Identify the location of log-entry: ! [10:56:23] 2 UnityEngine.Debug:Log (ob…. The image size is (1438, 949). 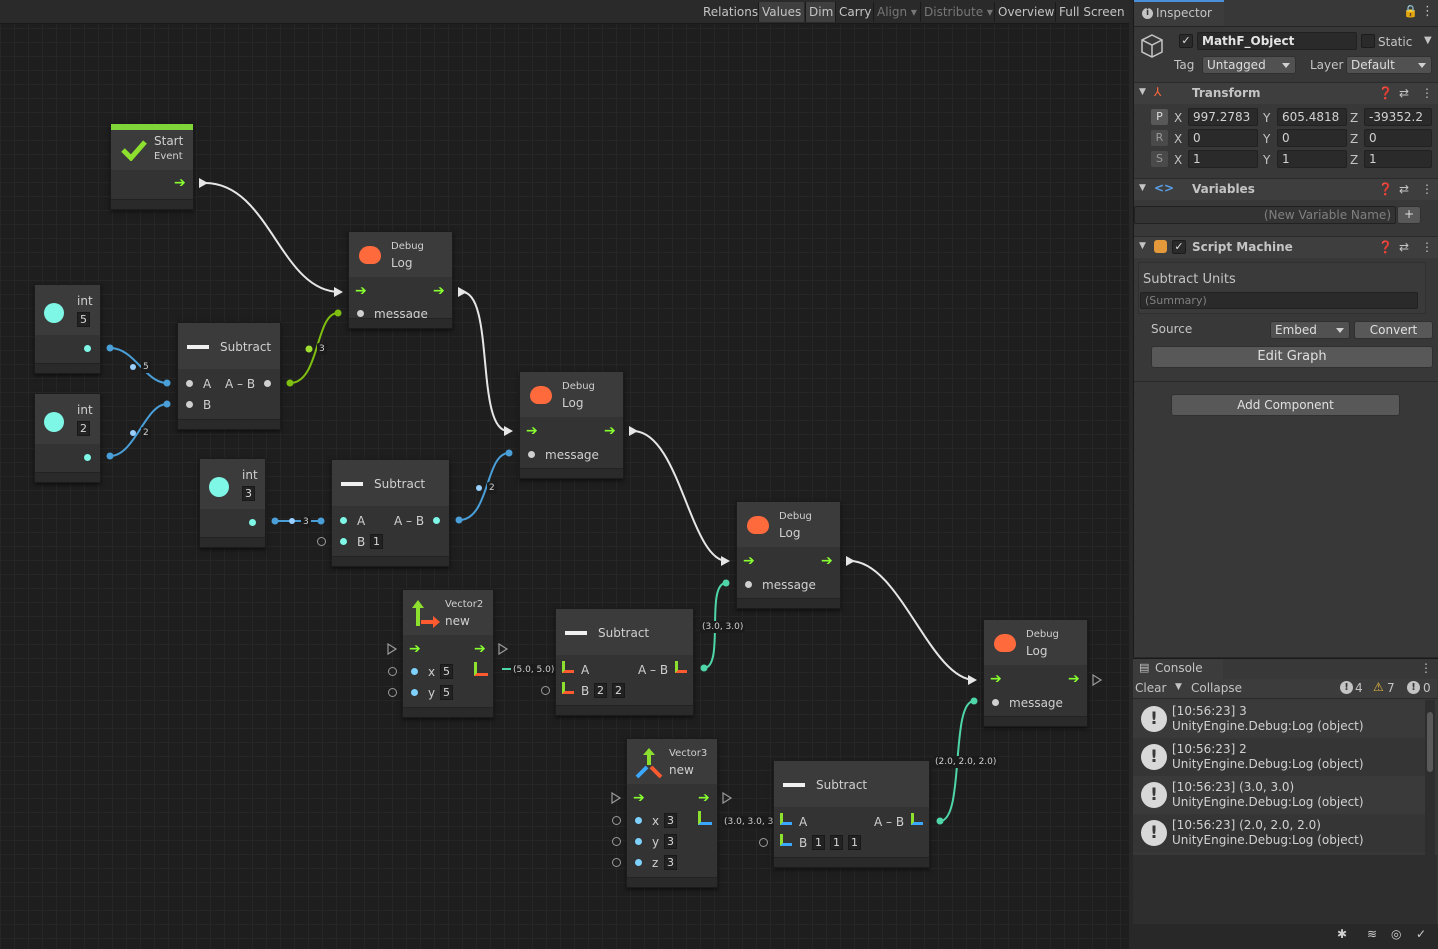
(1279, 757).